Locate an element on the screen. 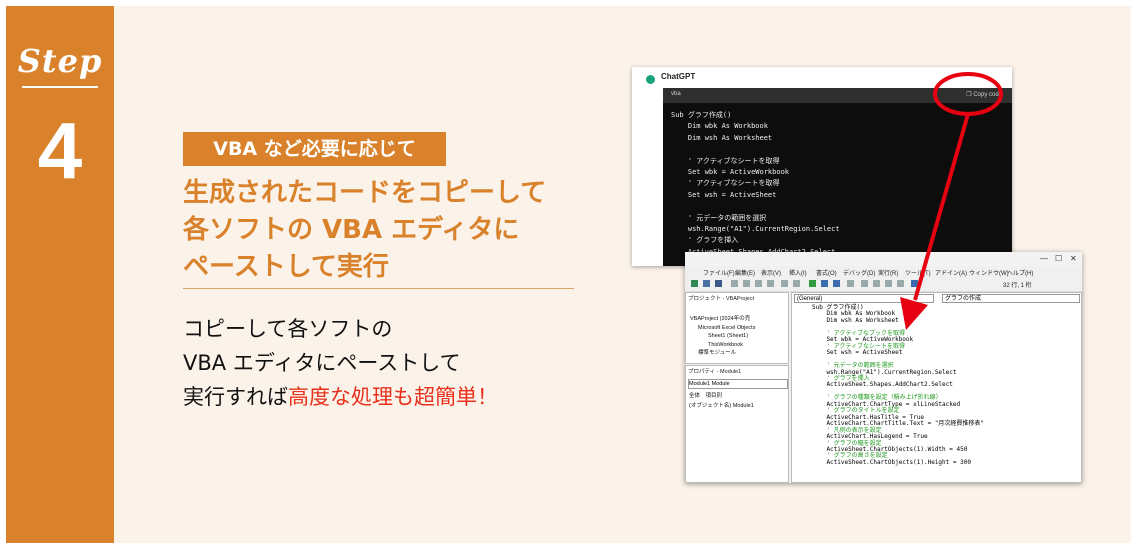 Image resolution: width=1137 pixels, height=547 pixels. menu-addins: アドイン(A) is located at coordinates (951, 272).